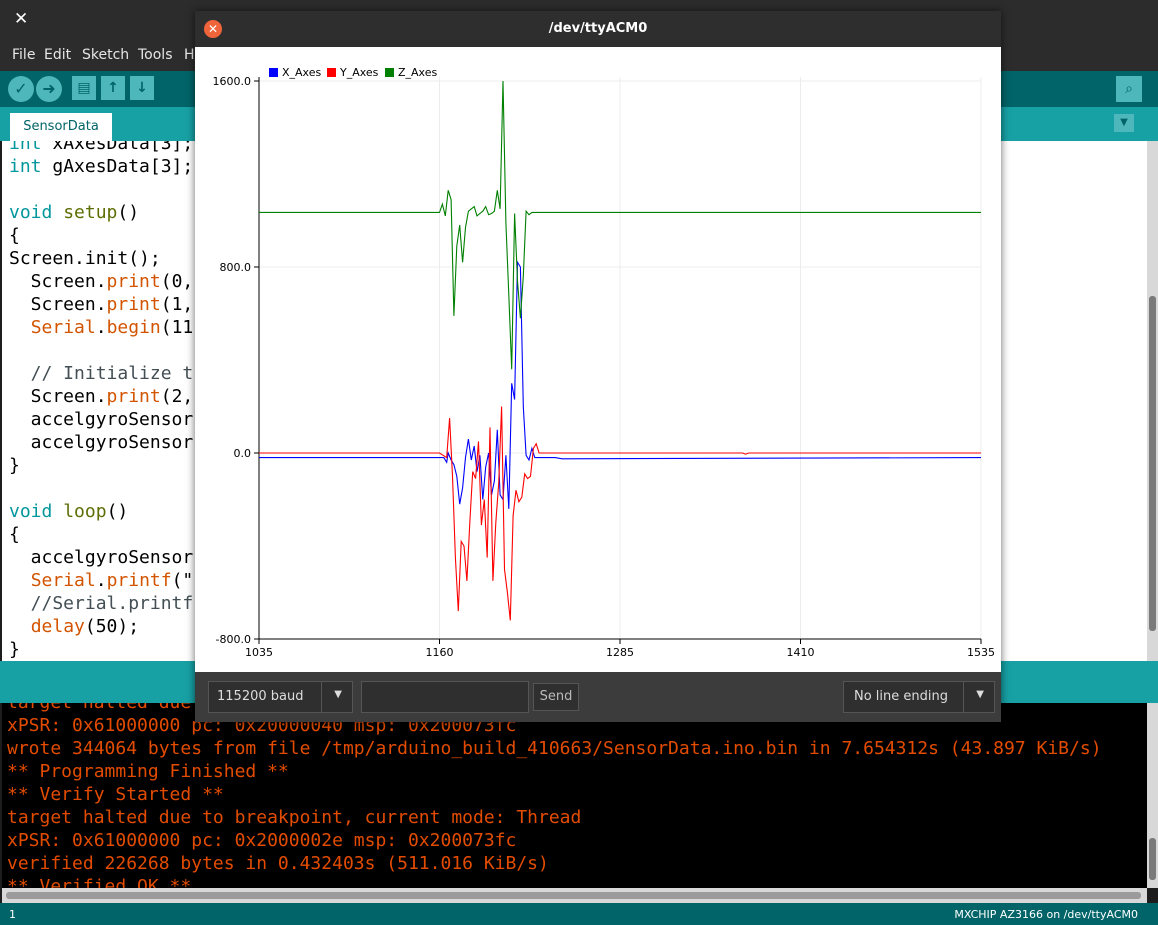 The height and width of the screenshot is (925, 1158). What do you see at coordinates (117, 166) in the screenshot?
I see `code-token: gAxesData[3];` at bounding box center [117, 166].